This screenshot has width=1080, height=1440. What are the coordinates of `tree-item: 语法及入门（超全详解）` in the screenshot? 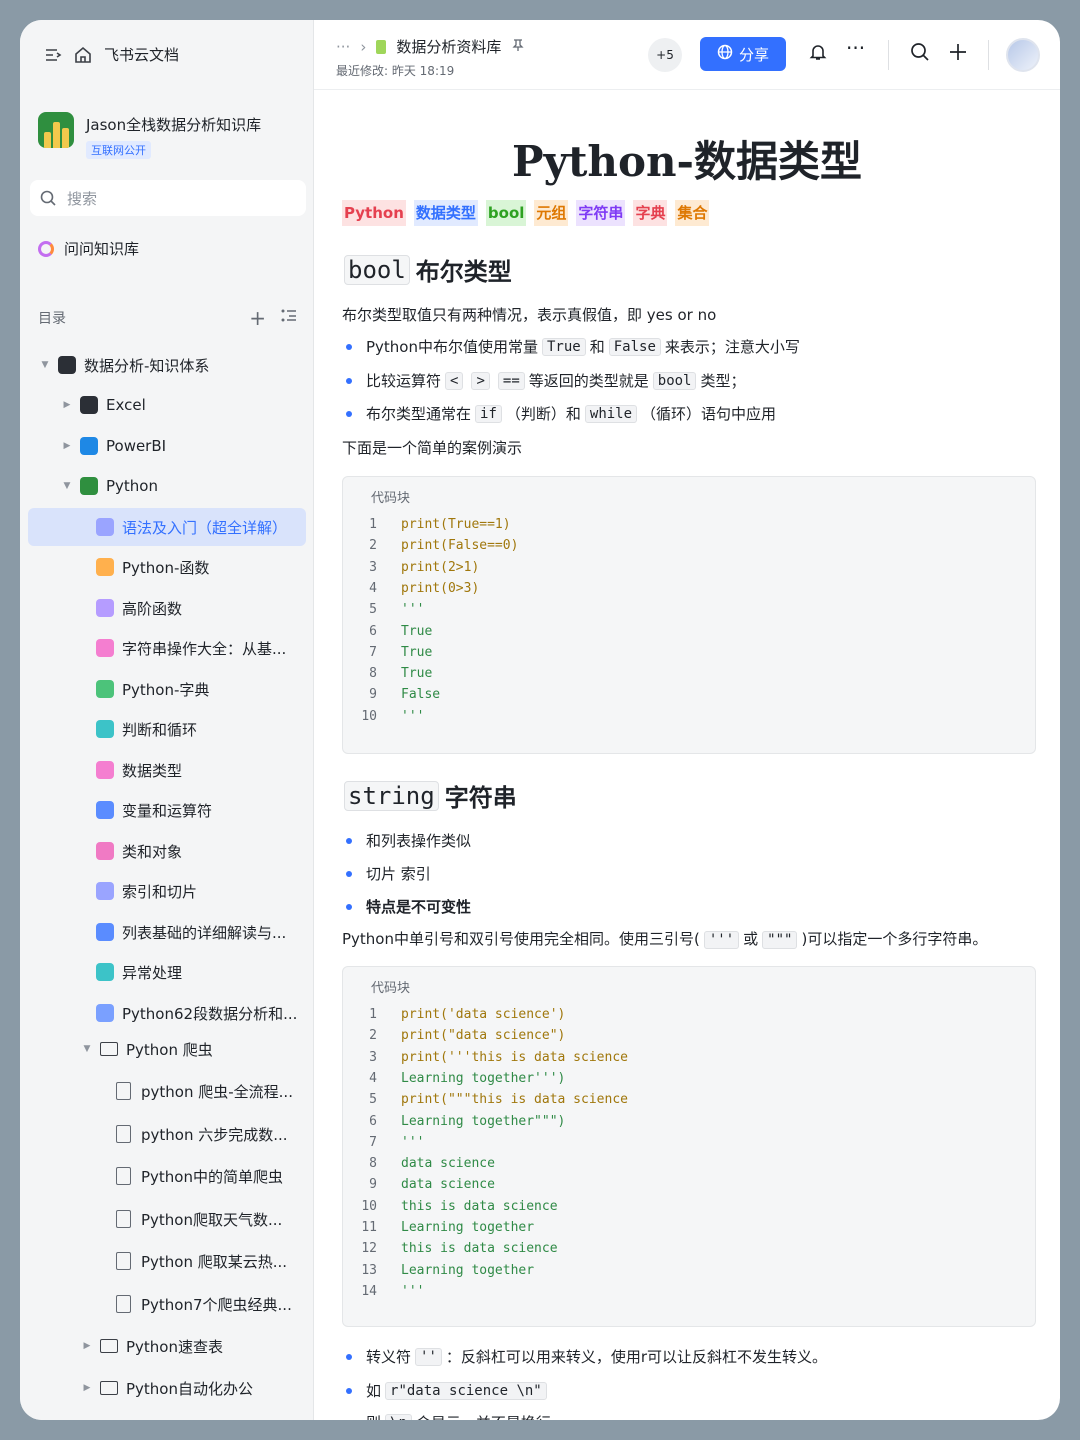 It's located at (167, 527).